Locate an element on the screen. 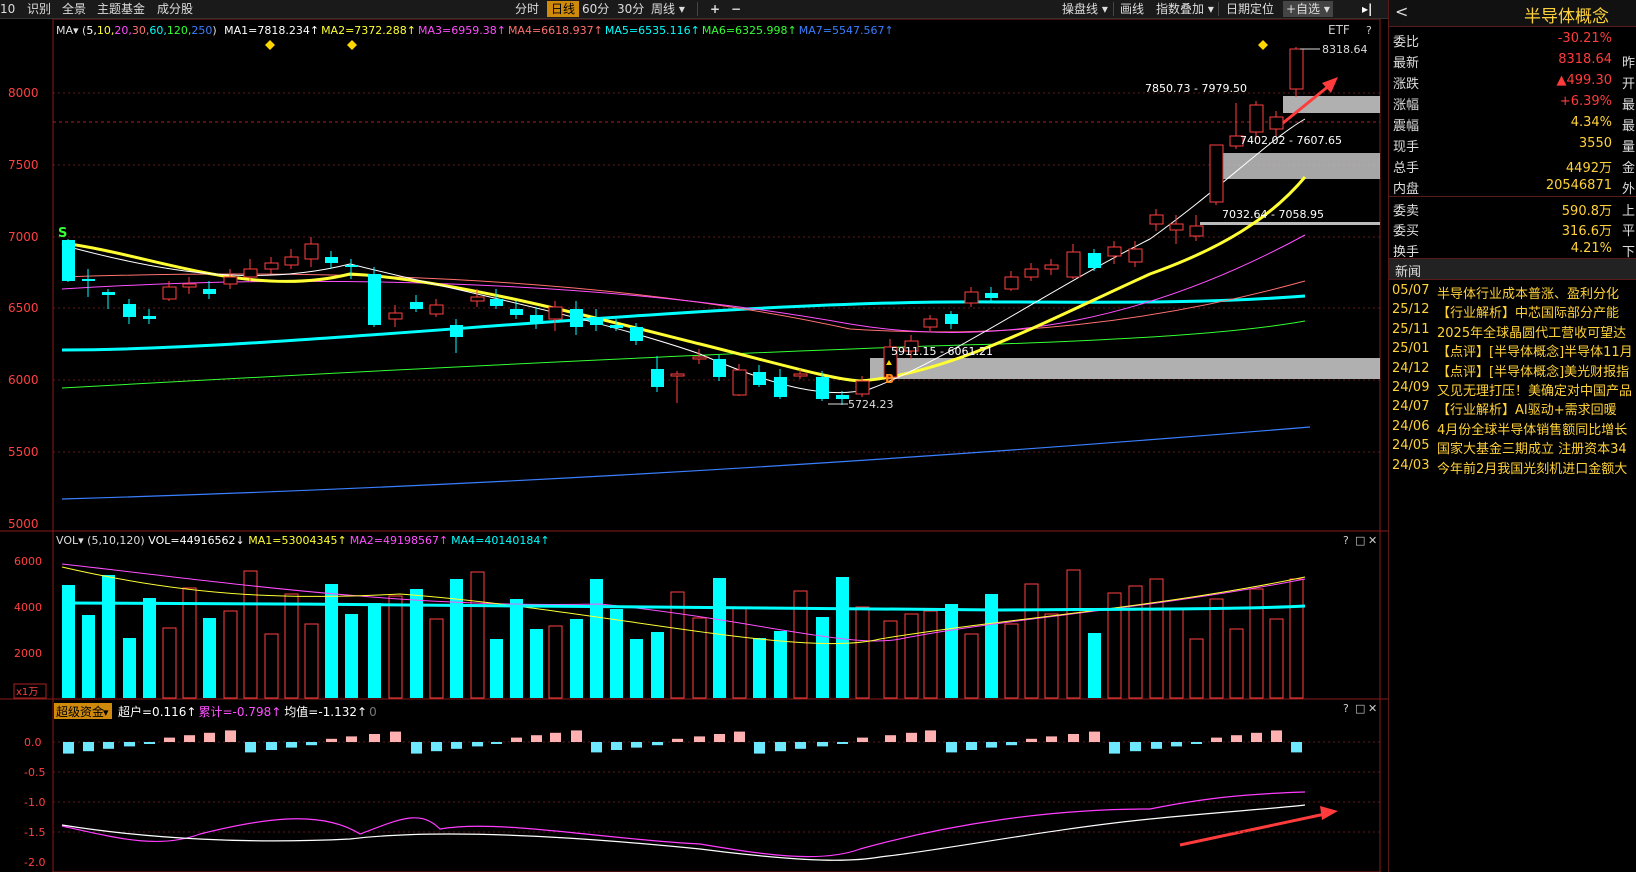  toolbar-item-constituents: 成分股 is located at coordinates (175, 9).